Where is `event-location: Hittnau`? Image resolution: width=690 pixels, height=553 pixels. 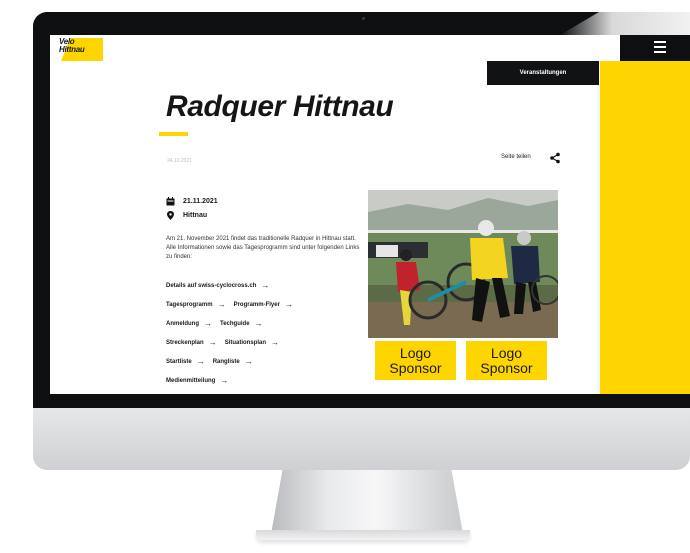 event-location: Hittnau is located at coordinates (195, 215).